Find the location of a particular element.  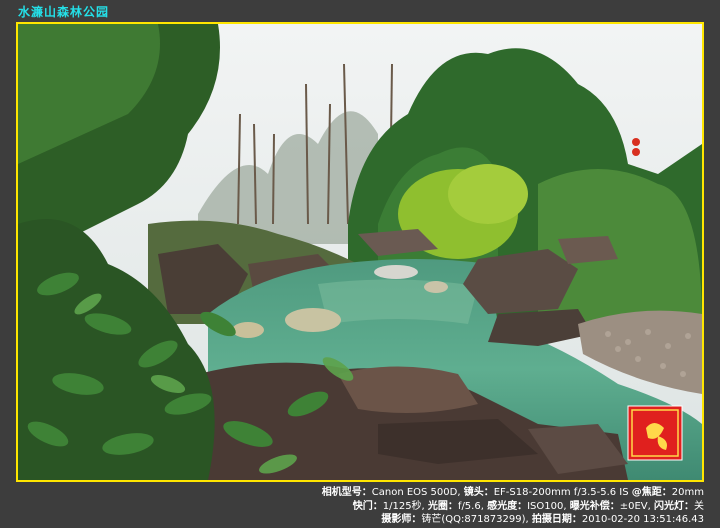

date-label: 拍摄日期： is located at coordinates (556, 519).